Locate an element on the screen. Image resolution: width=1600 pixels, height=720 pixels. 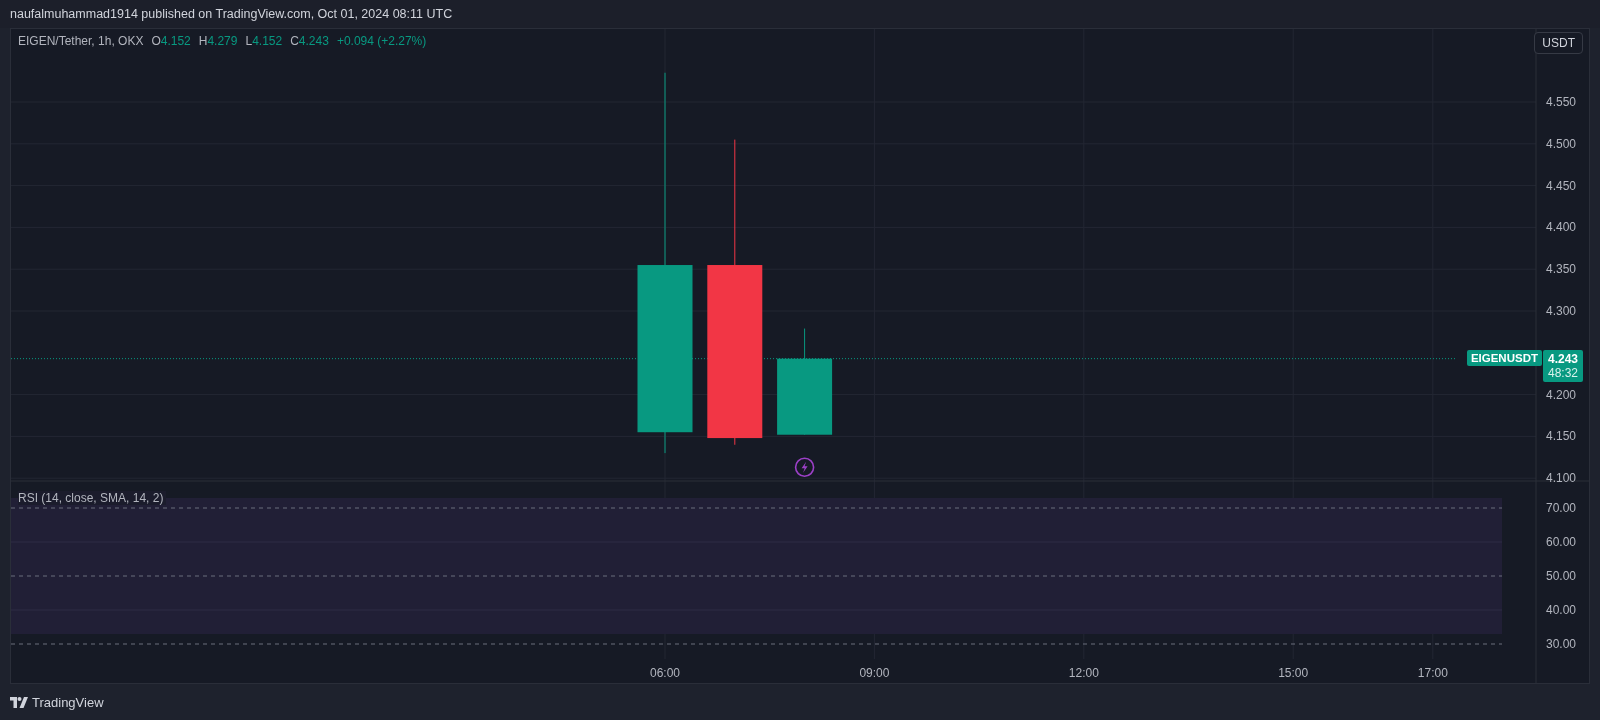
ohlc-value: O4.152 is located at coordinates (171, 41).